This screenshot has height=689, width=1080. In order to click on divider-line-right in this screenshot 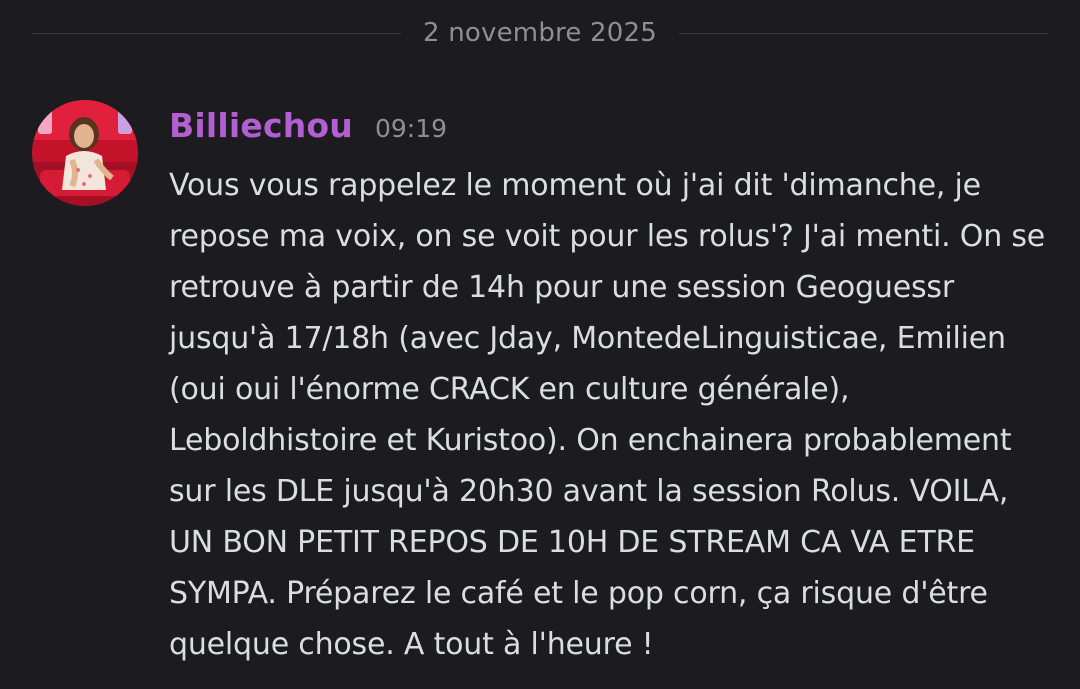, I will do `click(863, 33)`.